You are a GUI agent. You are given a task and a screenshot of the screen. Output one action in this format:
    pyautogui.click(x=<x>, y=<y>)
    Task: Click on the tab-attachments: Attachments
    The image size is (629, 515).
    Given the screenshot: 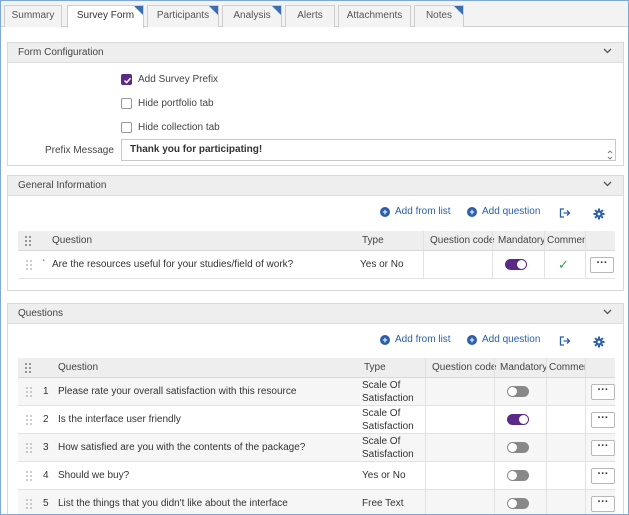 What is the action you would take?
    pyautogui.click(x=374, y=16)
    